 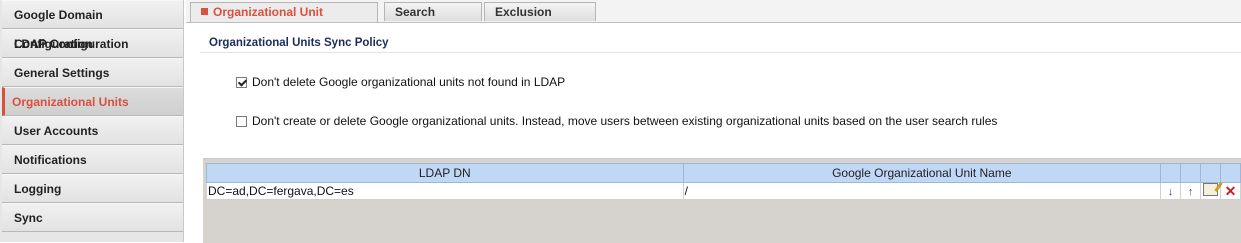 I want to click on delete-icon: ✕, so click(x=1231, y=191).